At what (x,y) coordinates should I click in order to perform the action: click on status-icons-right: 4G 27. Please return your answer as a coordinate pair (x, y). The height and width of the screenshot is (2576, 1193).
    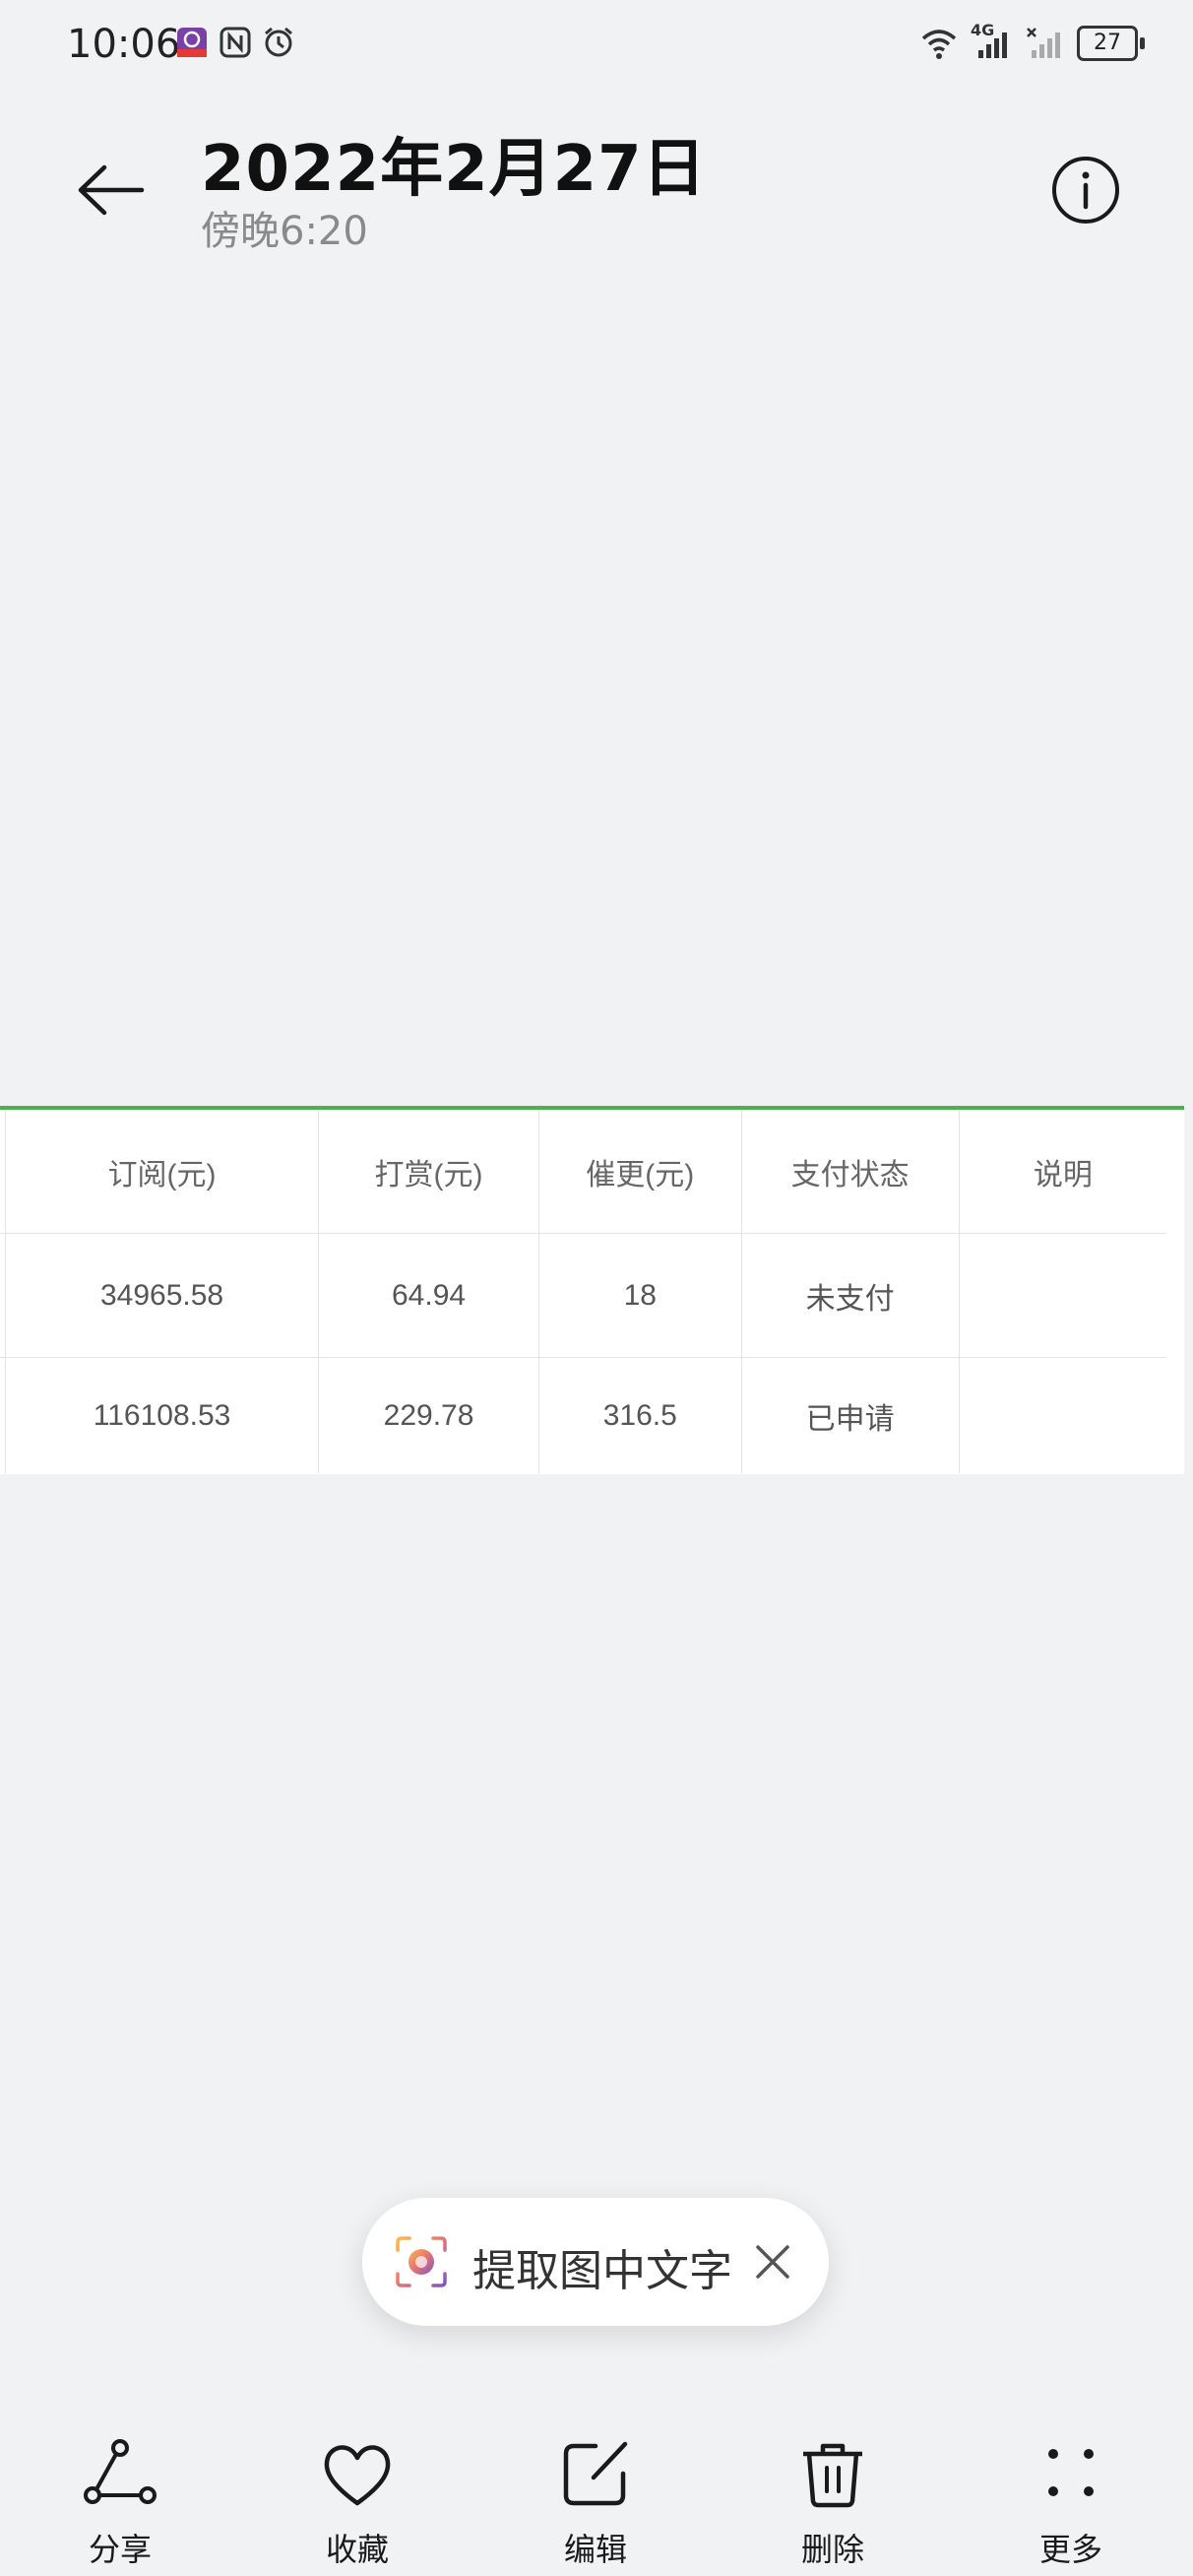
    Looking at the image, I should click on (1032, 41).